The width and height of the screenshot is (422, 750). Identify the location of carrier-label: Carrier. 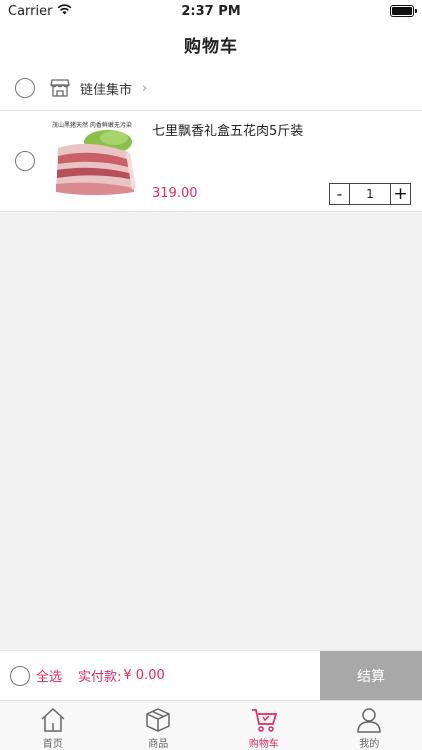
(30, 11).